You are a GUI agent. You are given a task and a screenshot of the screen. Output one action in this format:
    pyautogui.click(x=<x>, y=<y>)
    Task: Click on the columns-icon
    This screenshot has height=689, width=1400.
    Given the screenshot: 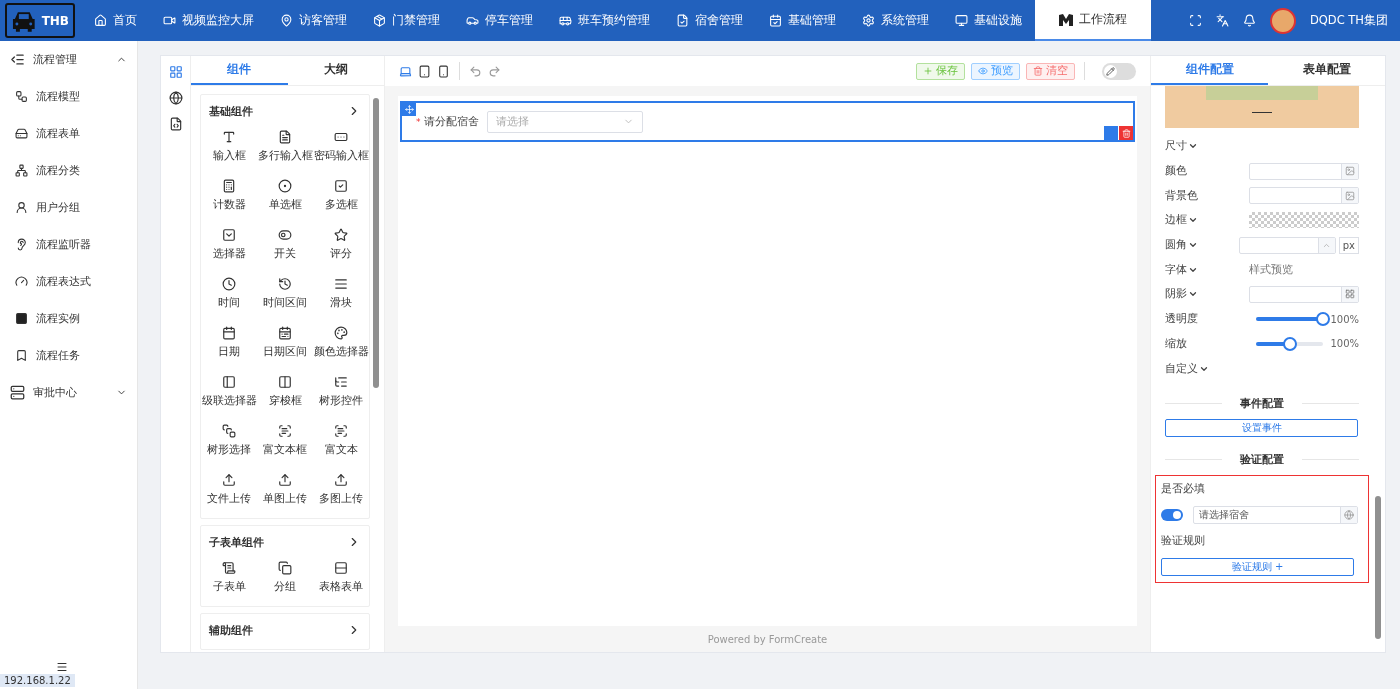 What is the action you would take?
    pyautogui.click(x=285, y=382)
    